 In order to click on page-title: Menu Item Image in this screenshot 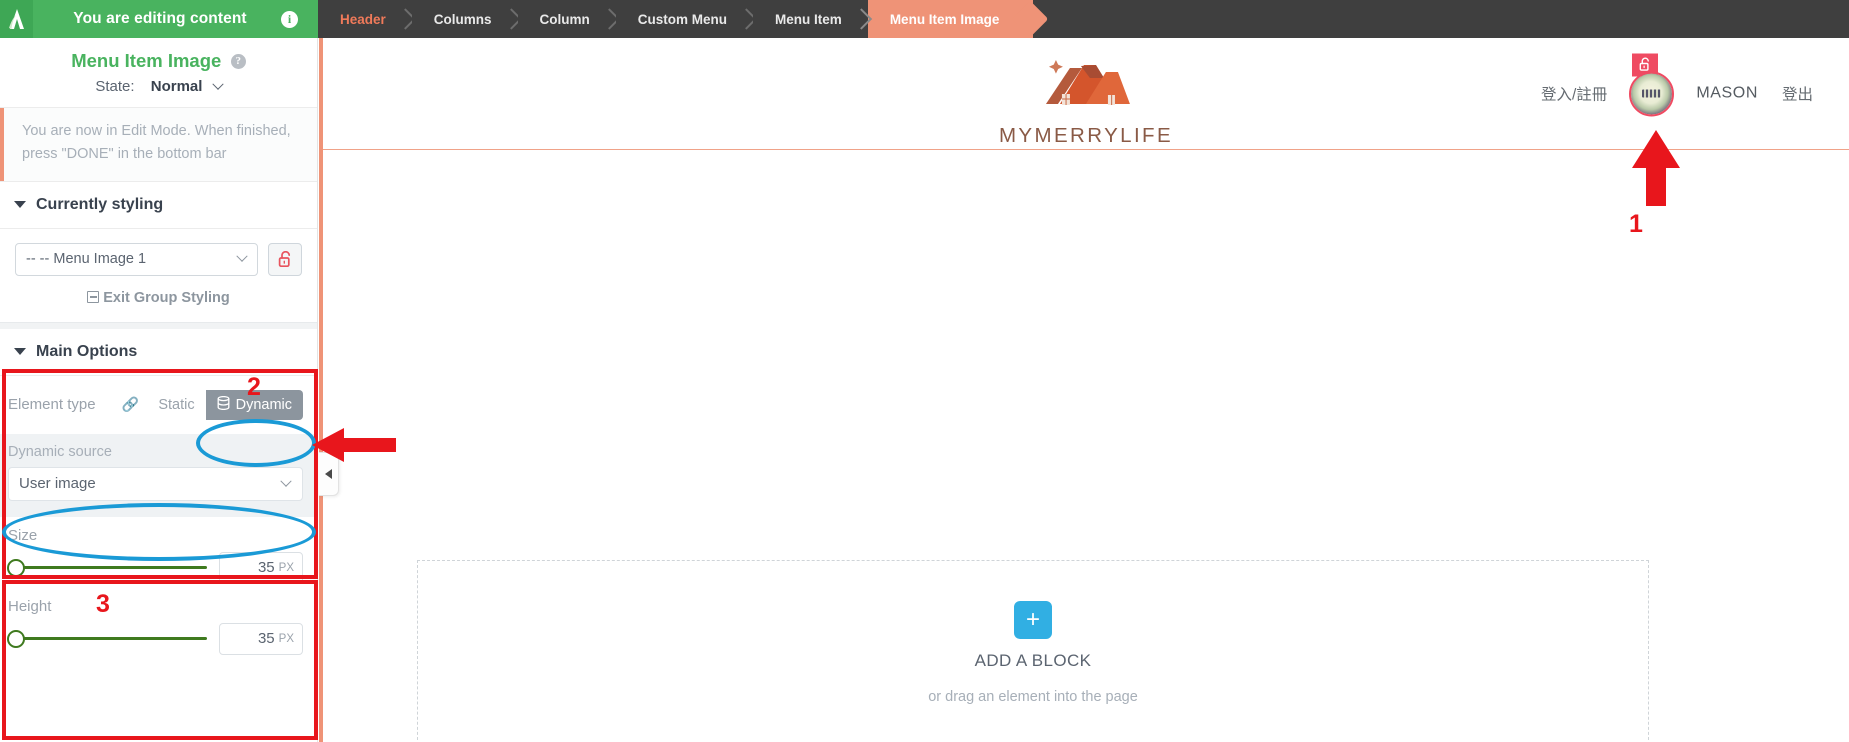, I will do `click(146, 60)`.